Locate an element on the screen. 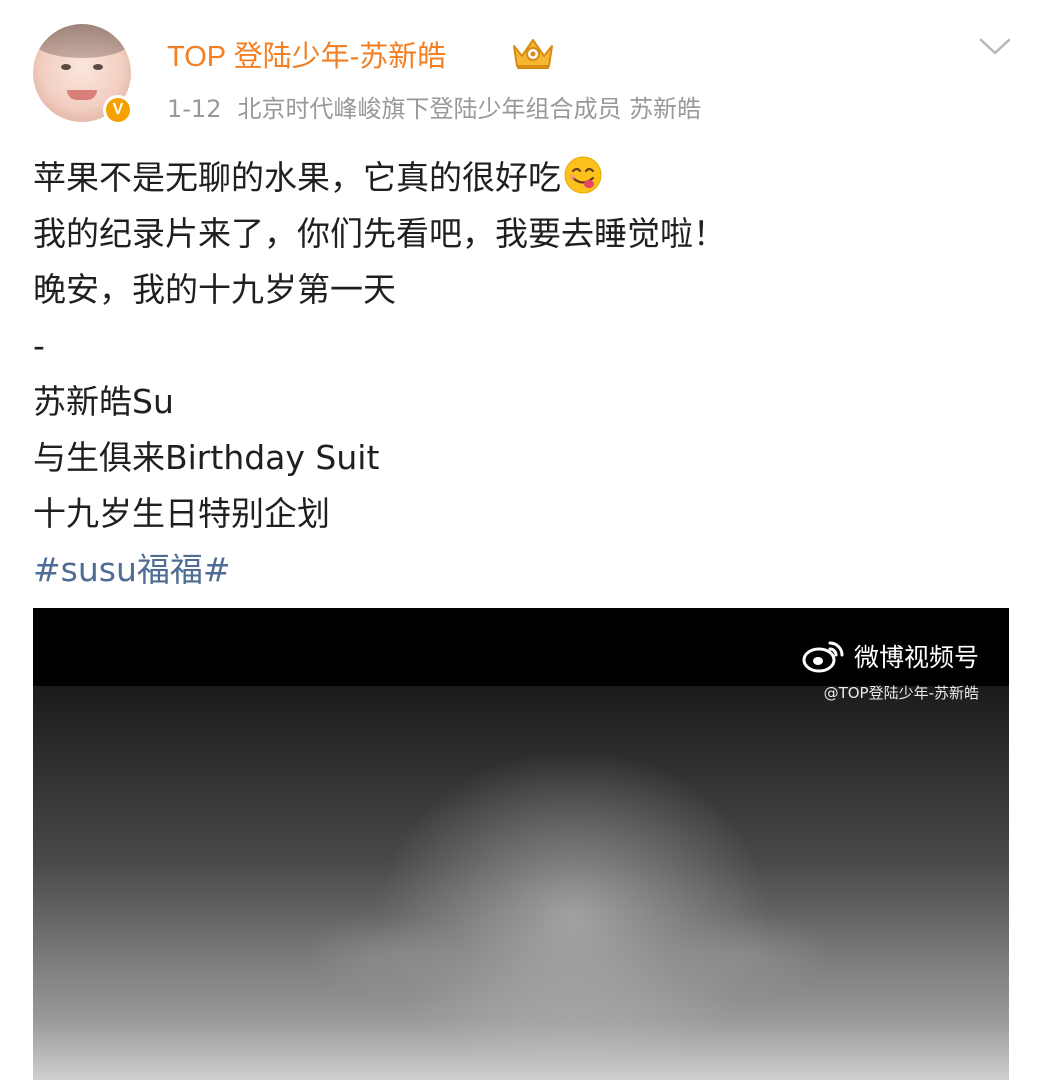 The image size is (1042, 1080). yum-emoji-icon is located at coordinates (583, 175).